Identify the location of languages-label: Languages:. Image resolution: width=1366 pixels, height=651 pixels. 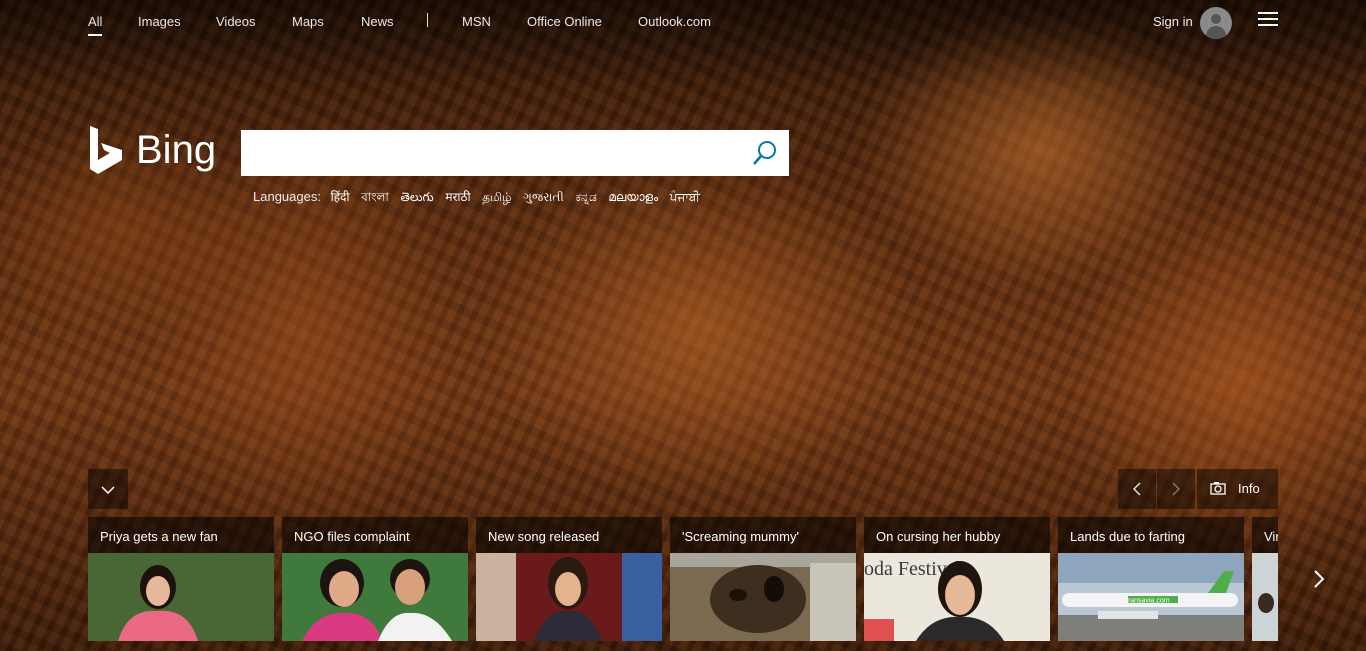
(287, 196).